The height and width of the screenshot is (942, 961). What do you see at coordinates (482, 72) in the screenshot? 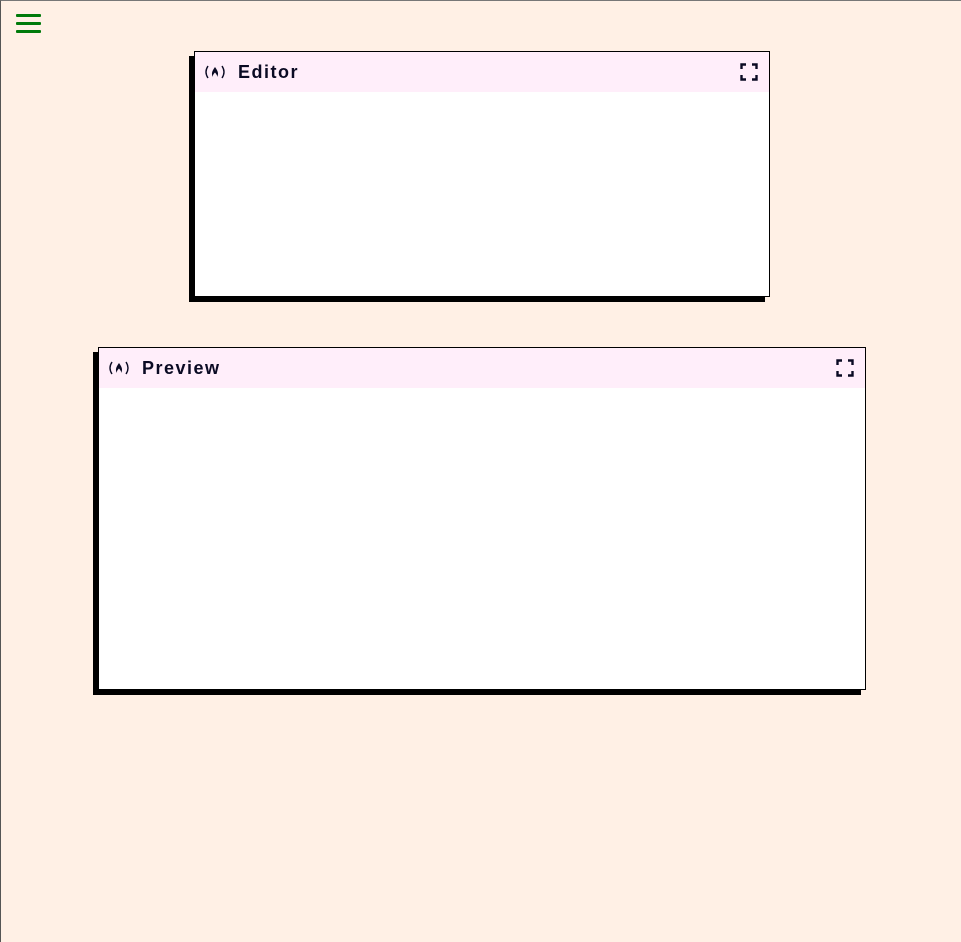
I see `editor-panel-header: Editor` at bounding box center [482, 72].